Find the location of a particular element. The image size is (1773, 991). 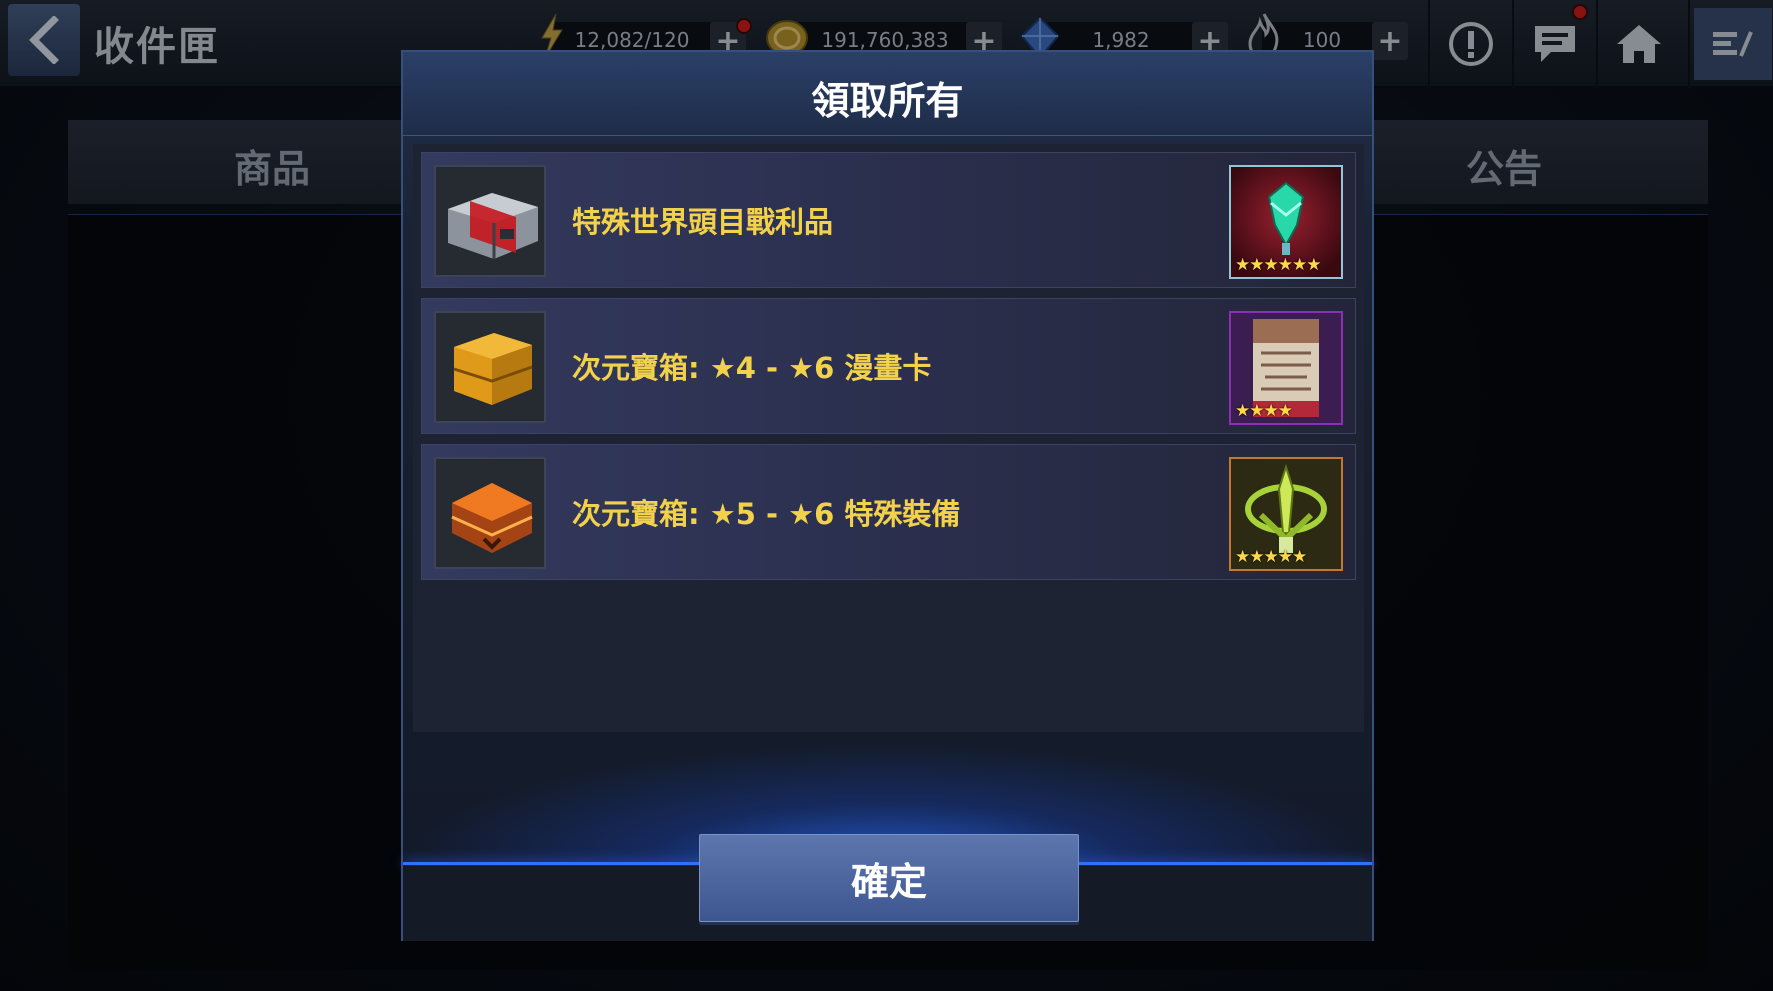

list-item: 次元寶箱: ★4 - ★6 漫畫卡 ★★★★ is located at coordinates (888, 366).